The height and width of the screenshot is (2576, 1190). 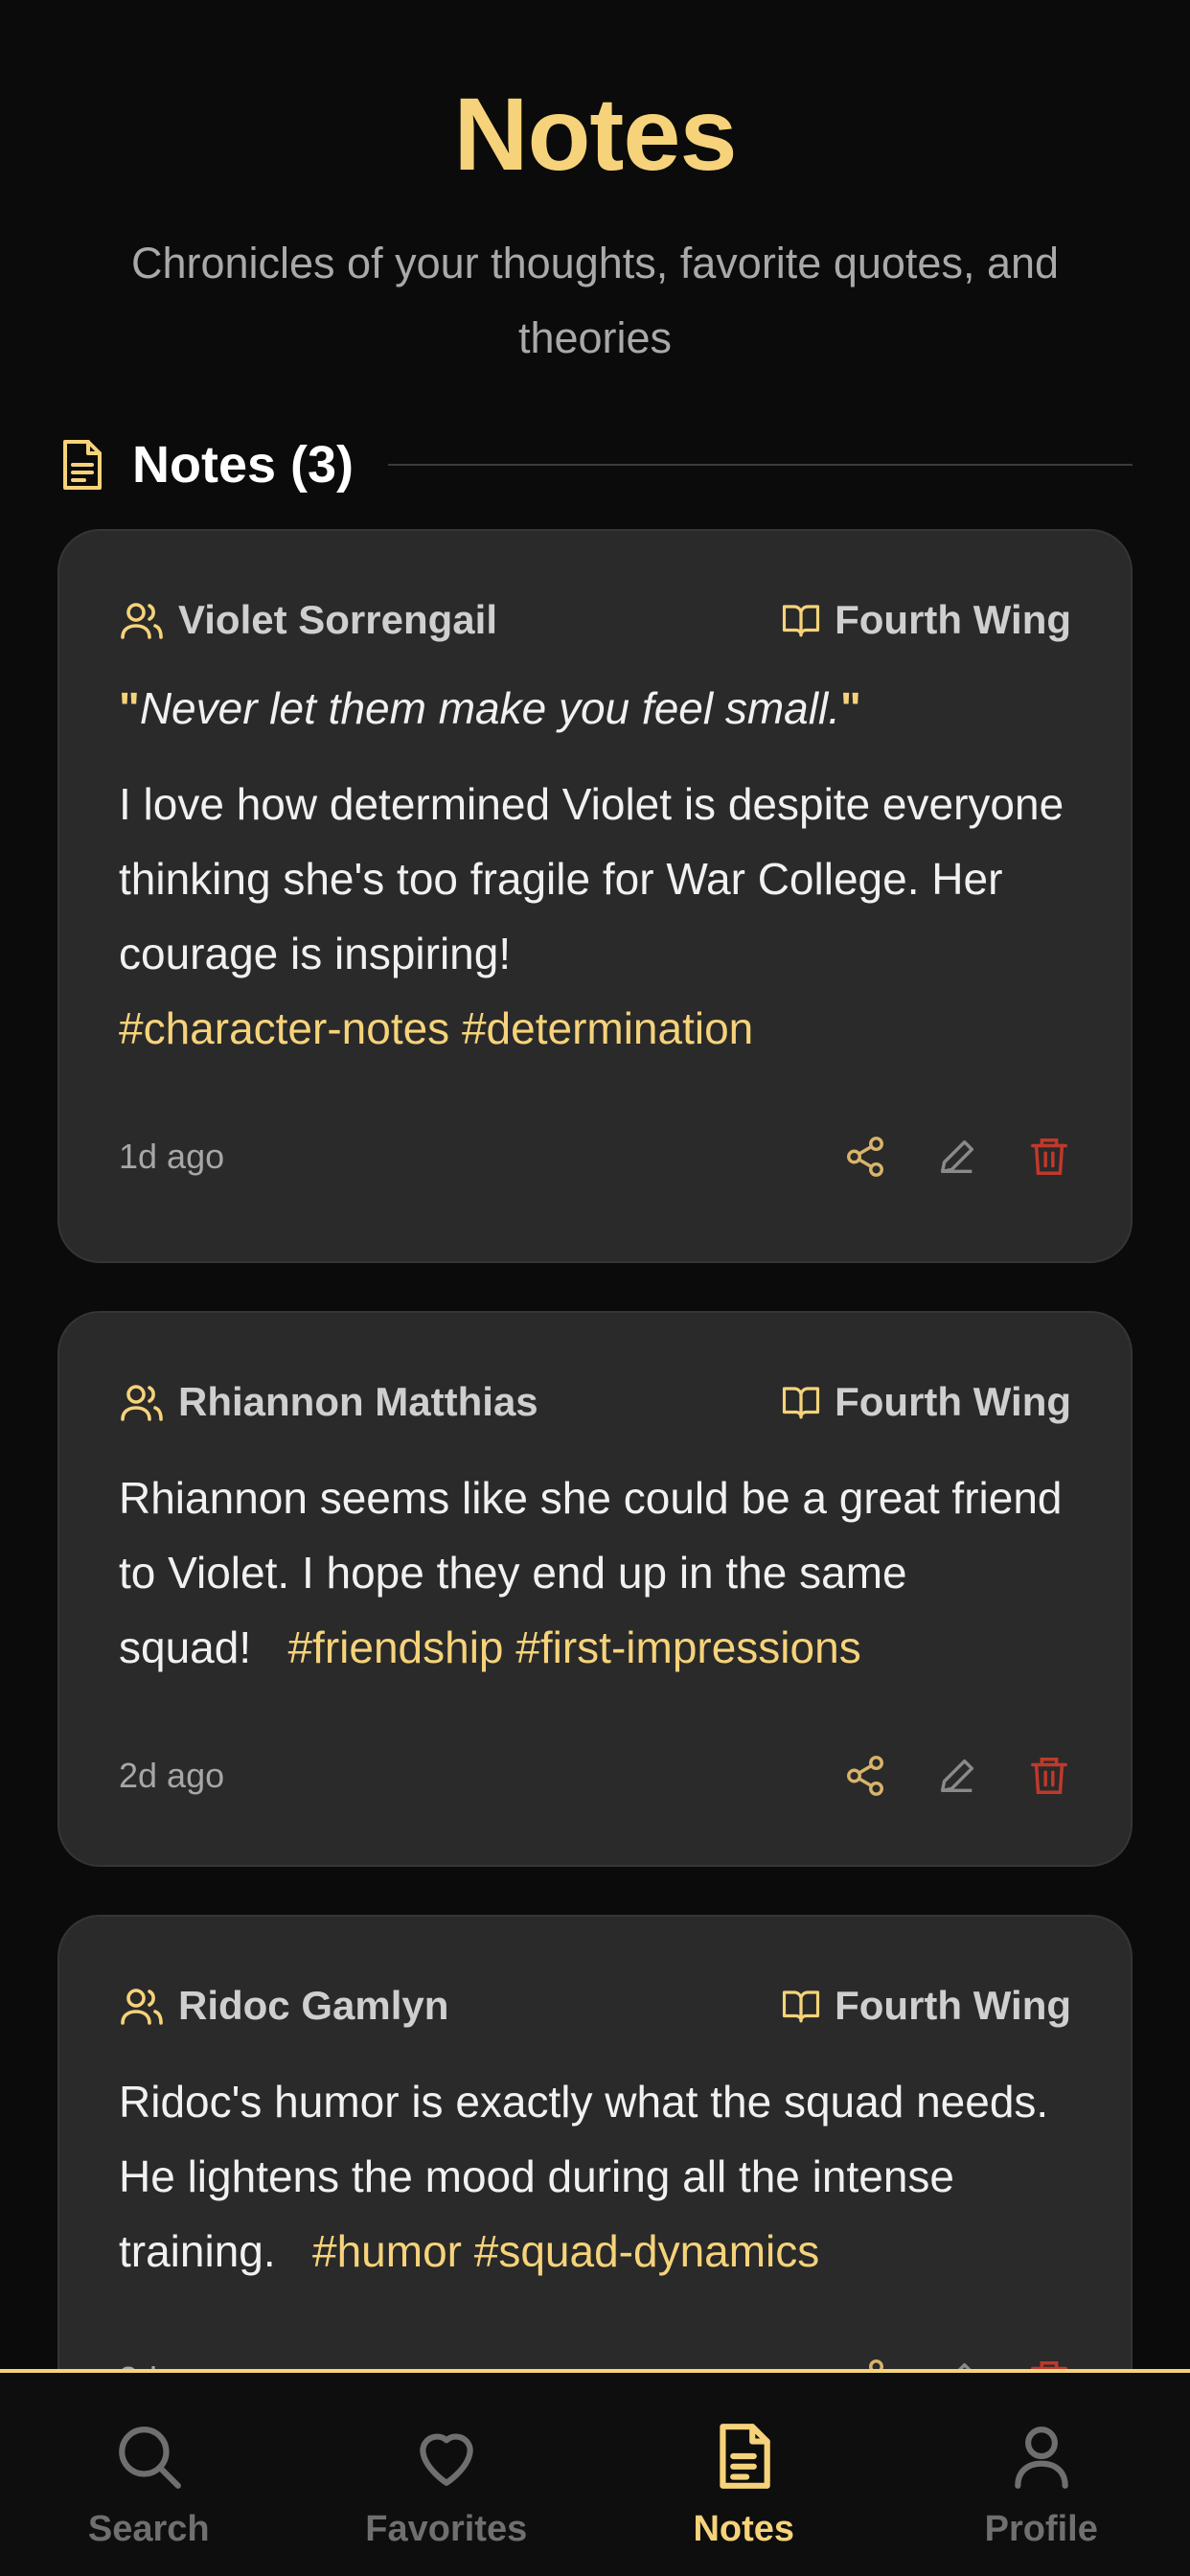 I want to click on character-name: Ridoc Gamlyn, so click(x=313, y=2005).